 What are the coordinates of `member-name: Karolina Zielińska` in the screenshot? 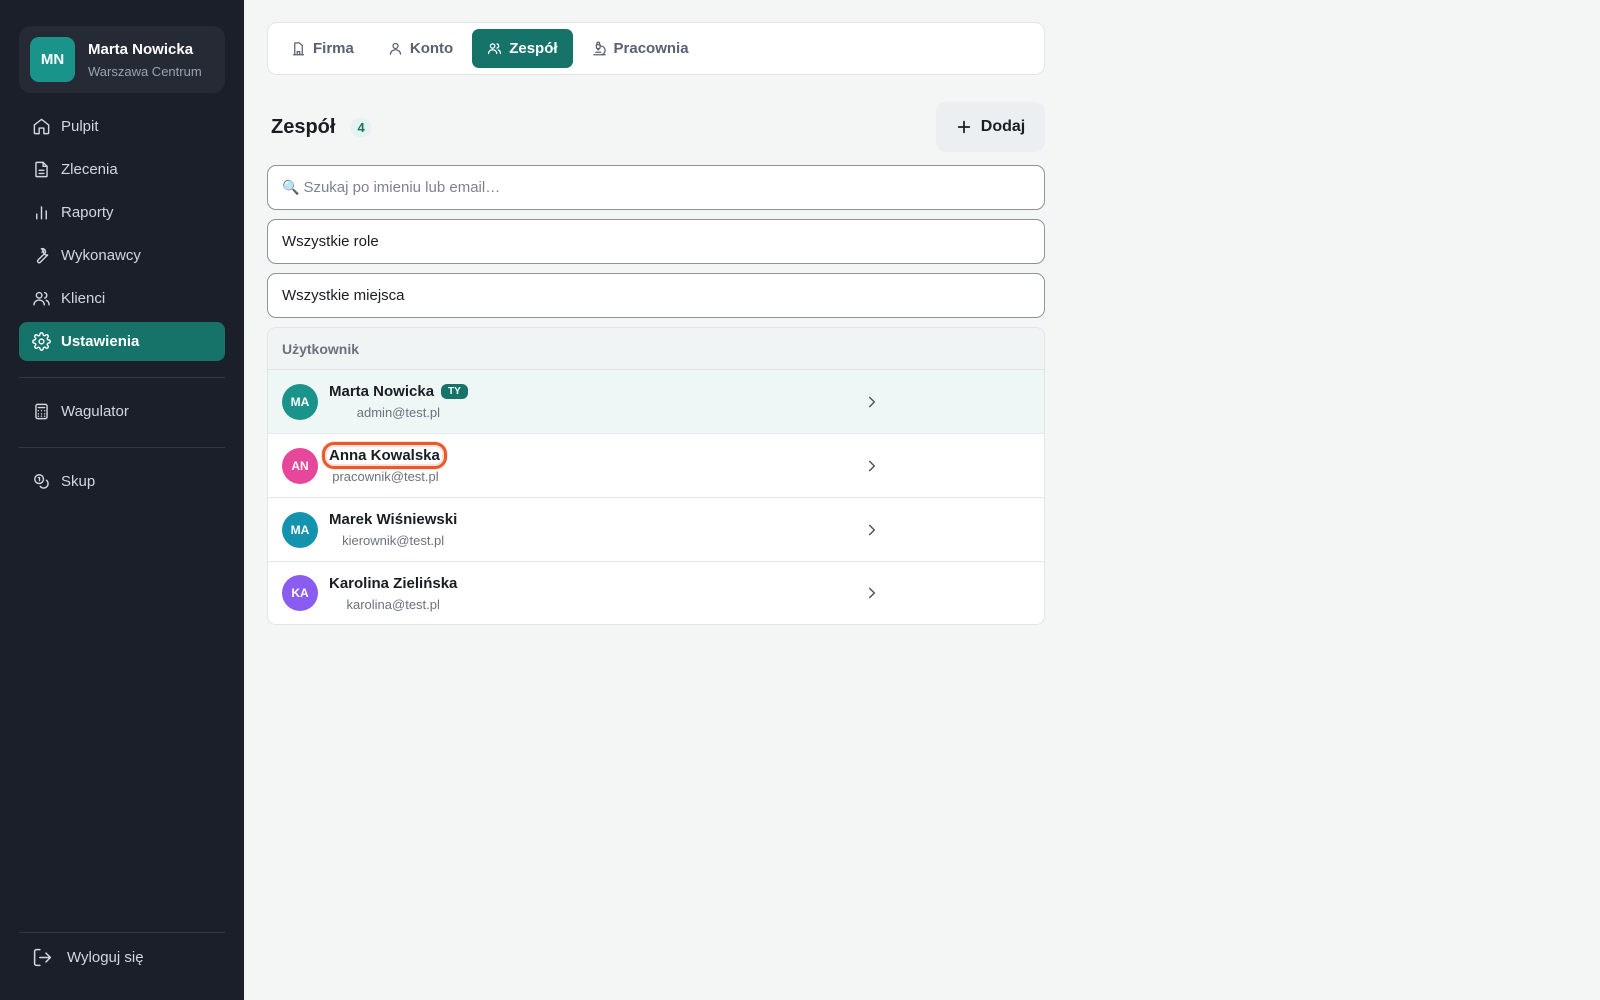 It's located at (393, 583).